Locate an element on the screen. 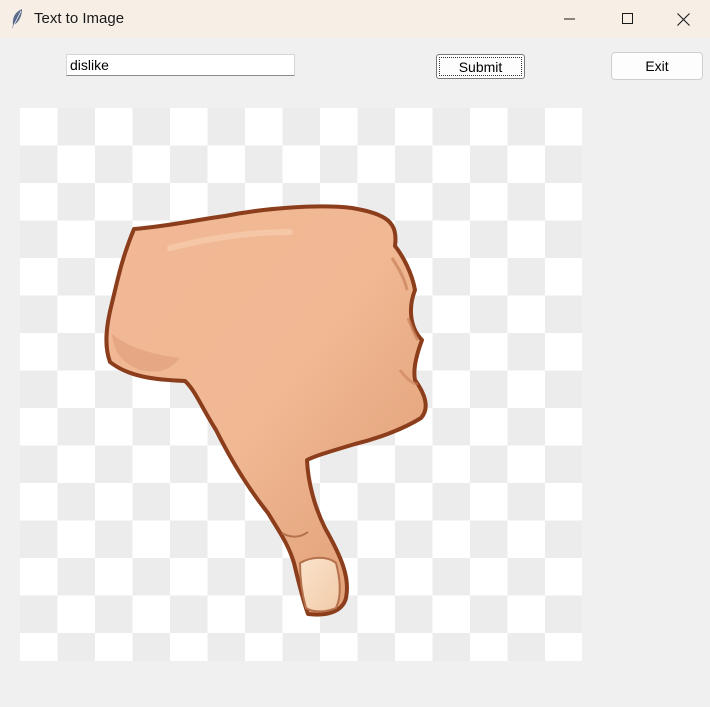  minimize-button is located at coordinates (570, 19).